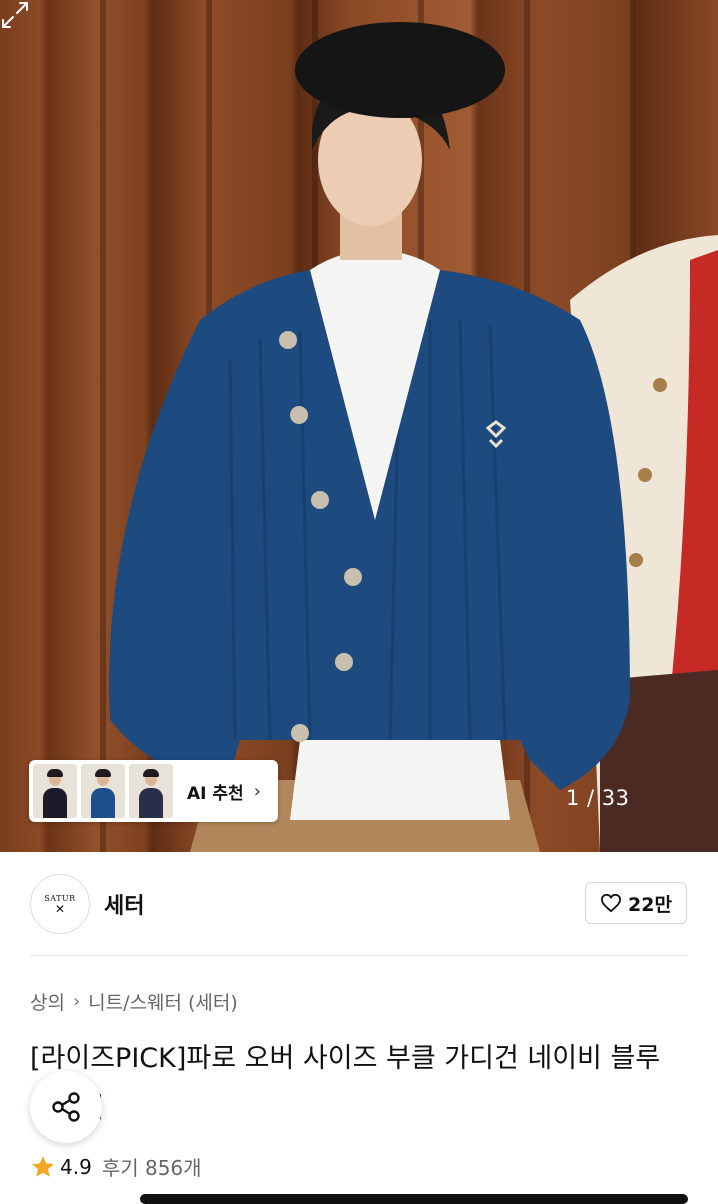 Image resolution: width=718 pixels, height=1204 pixels. What do you see at coordinates (215, 793) in the screenshot?
I see `ai-recommendation-label: AI 추천` at bounding box center [215, 793].